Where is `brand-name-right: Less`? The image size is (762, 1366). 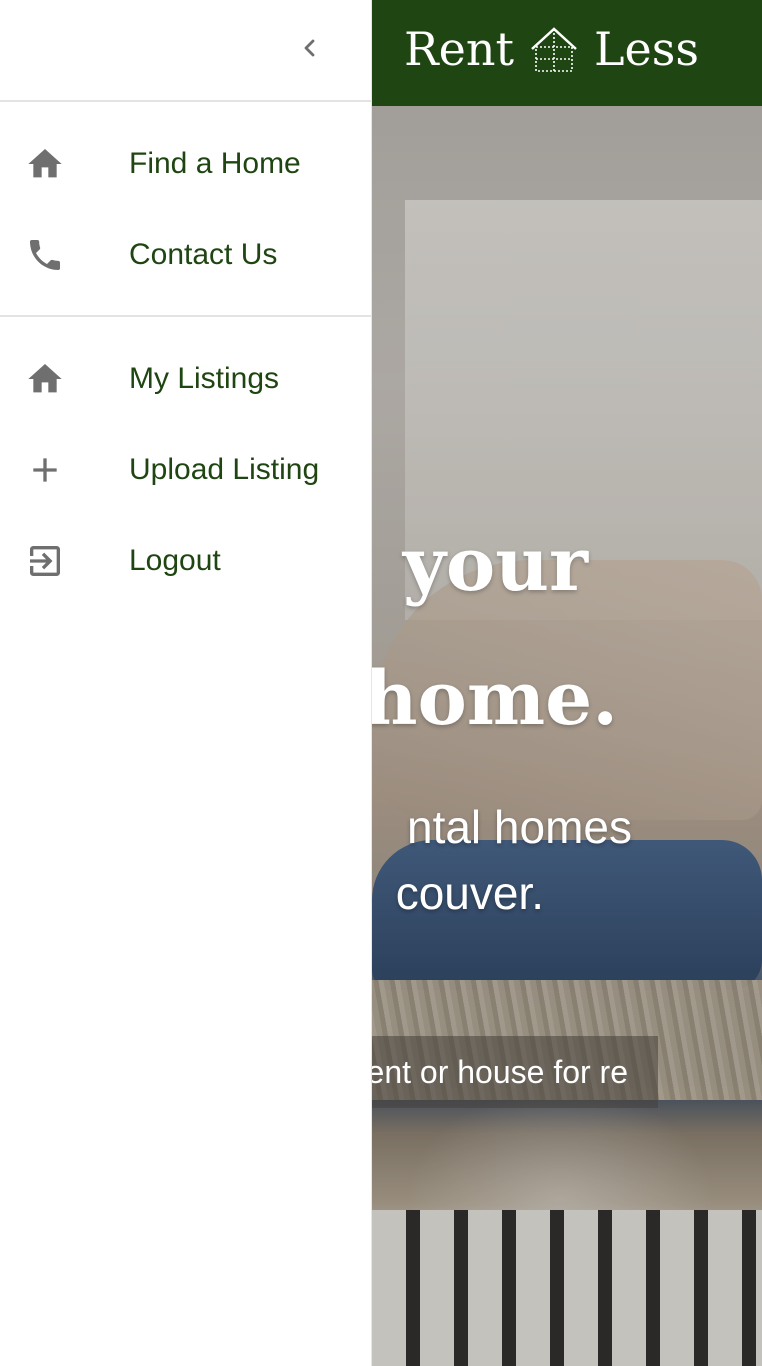
brand-name-right: Less is located at coordinates (646, 49).